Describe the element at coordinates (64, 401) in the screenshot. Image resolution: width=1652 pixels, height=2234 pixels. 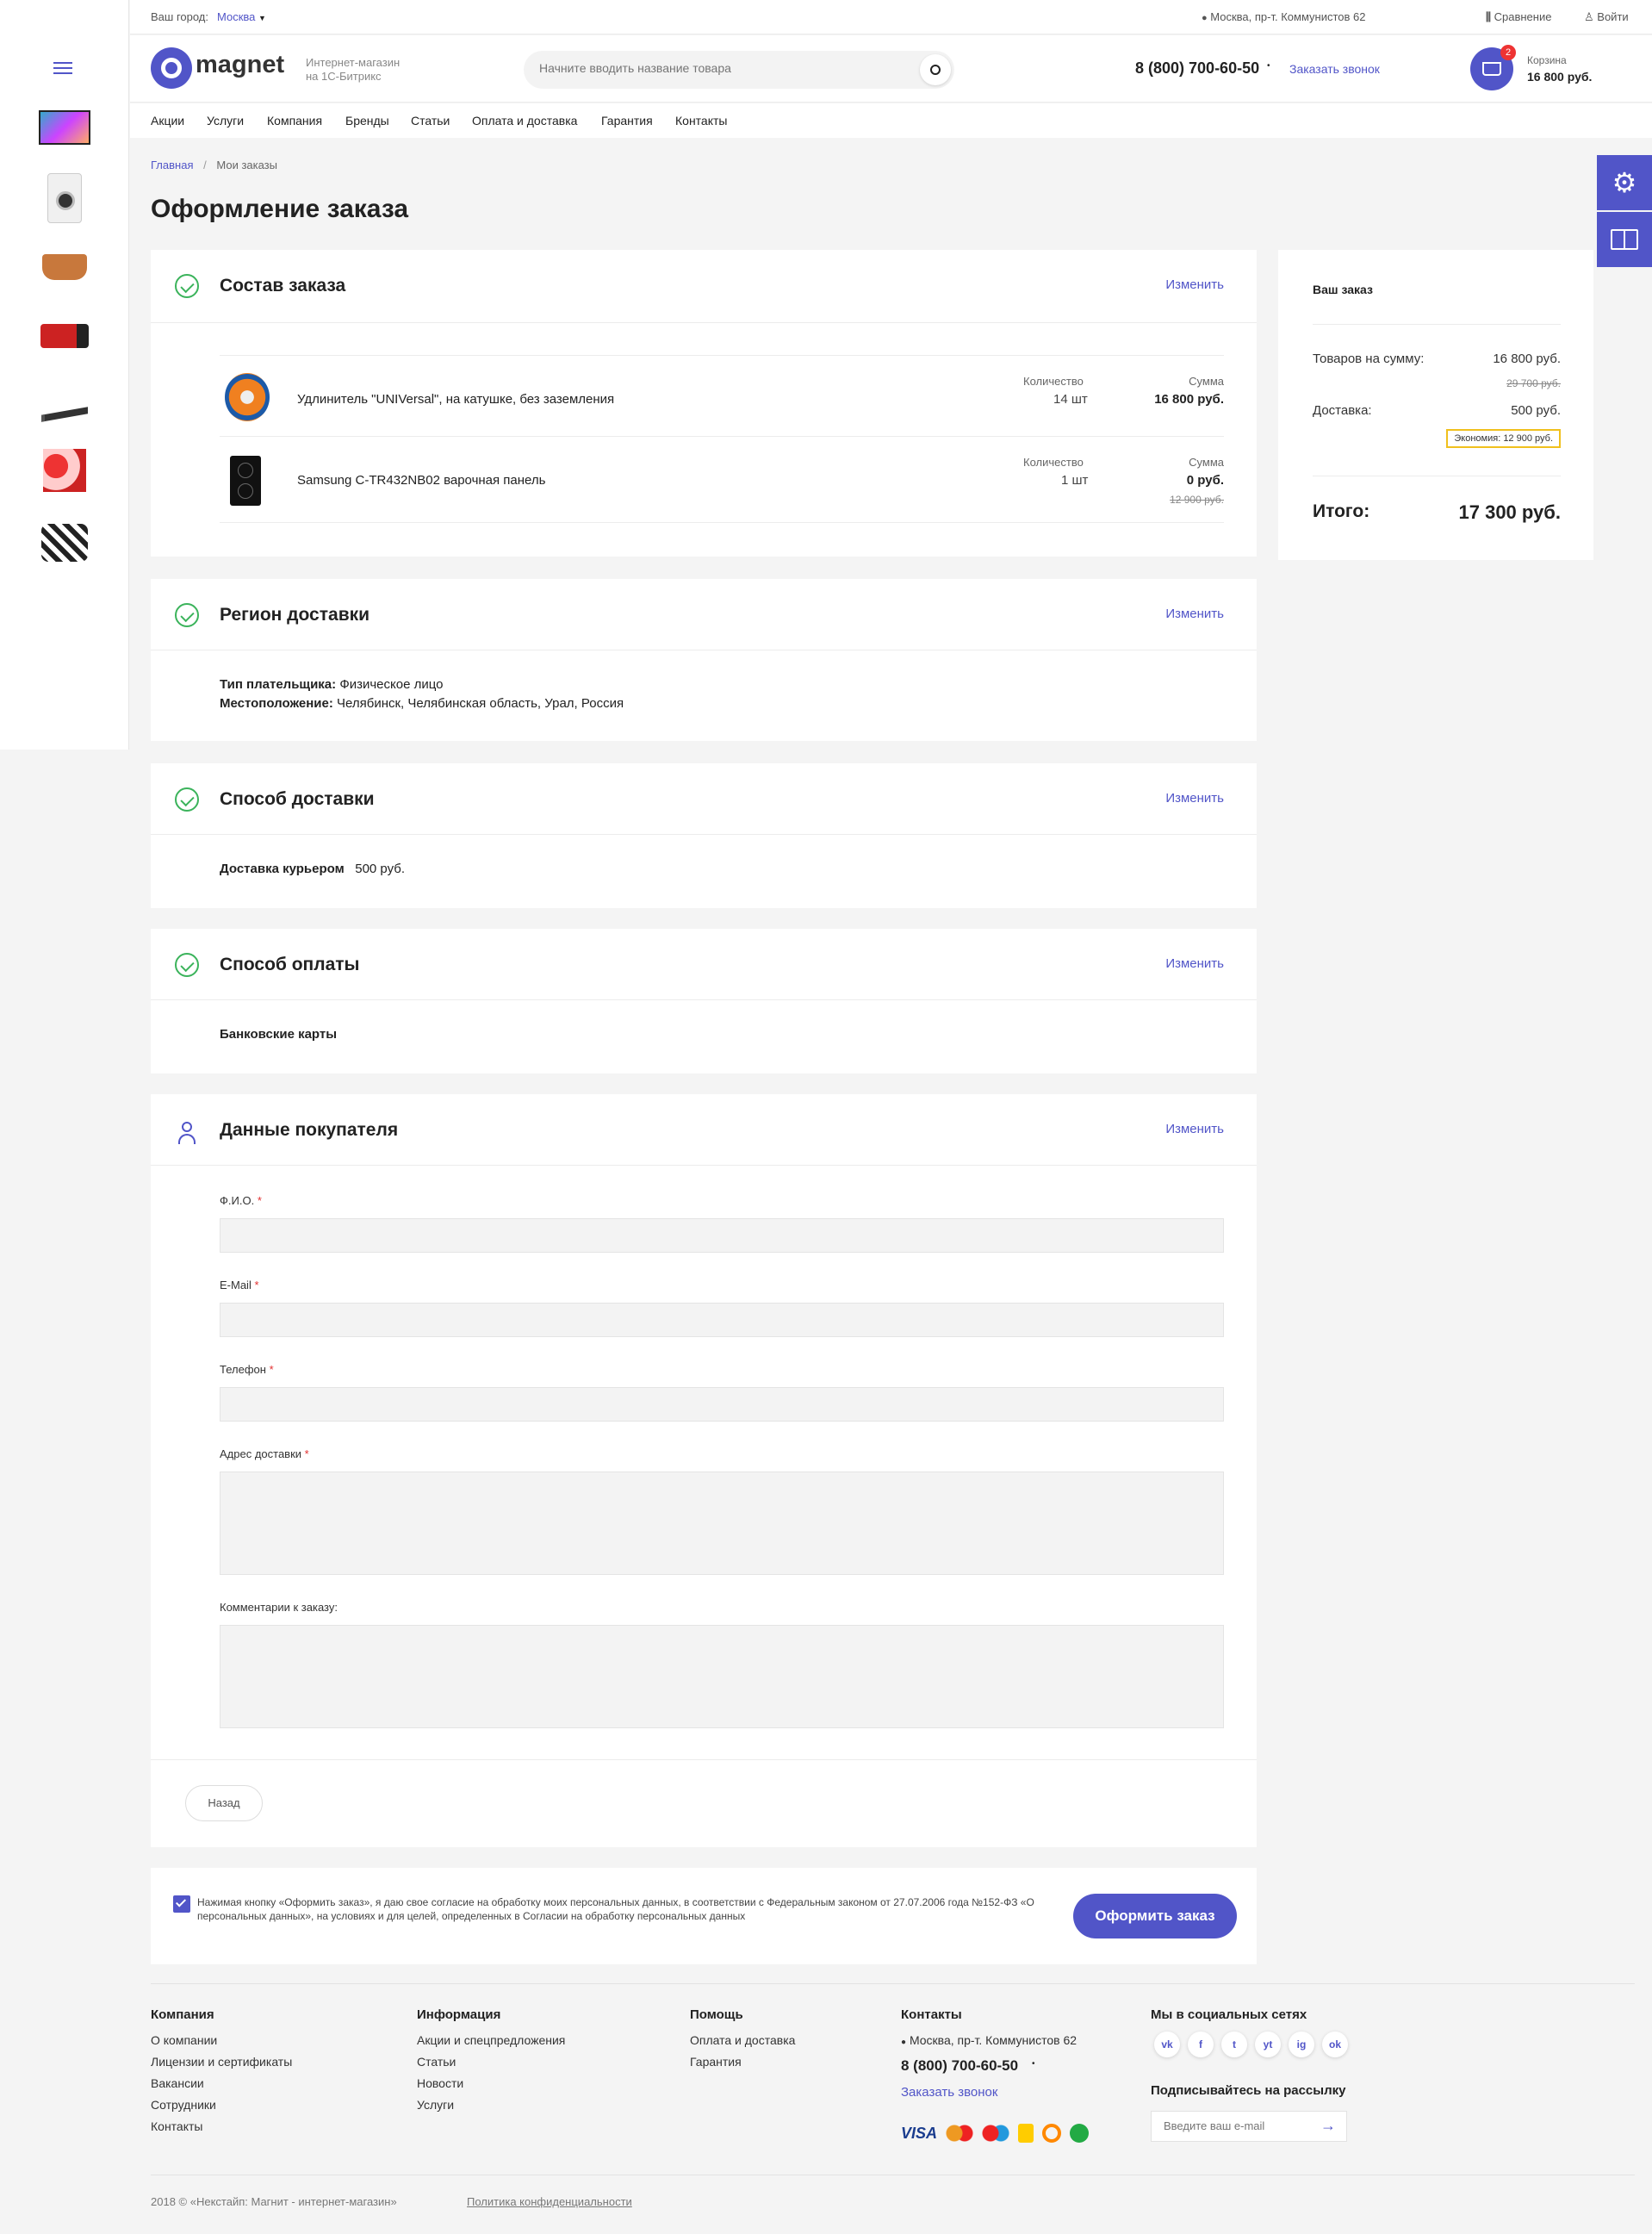
I see `catalog-treadmill-thumb` at that location.